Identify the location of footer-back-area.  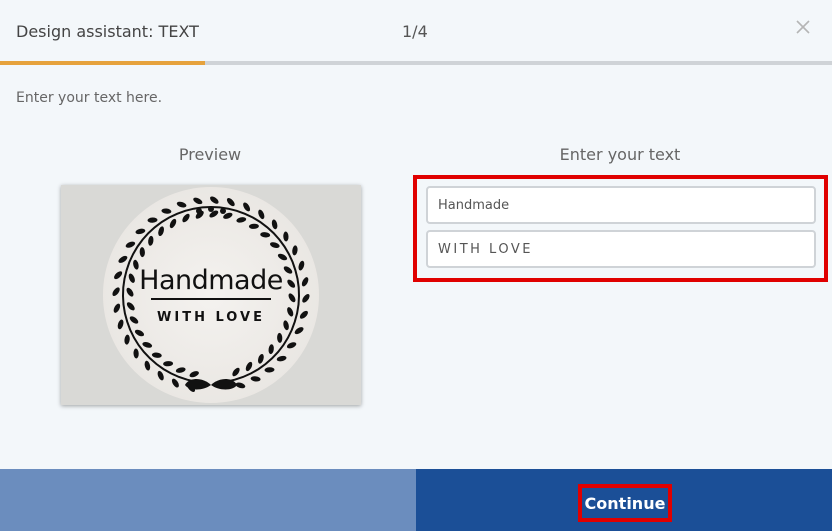
(208, 500).